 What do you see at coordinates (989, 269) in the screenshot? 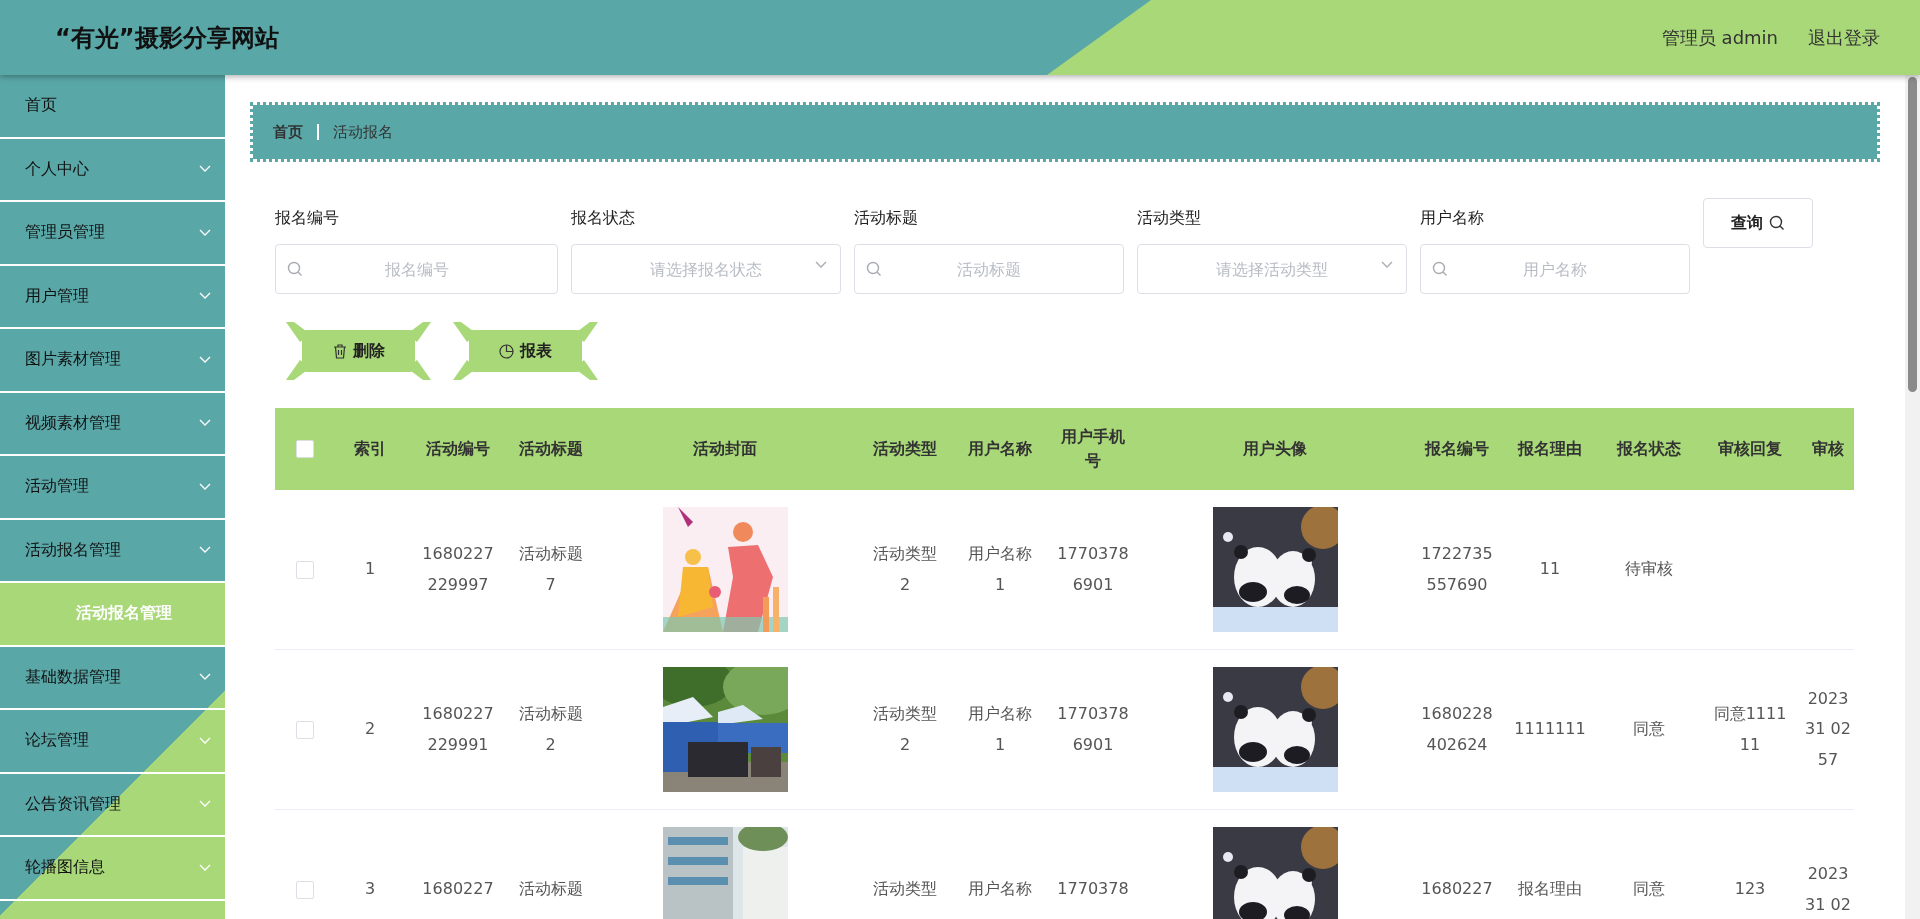
I see `search-field: 活动标题` at bounding box center [989, 269].